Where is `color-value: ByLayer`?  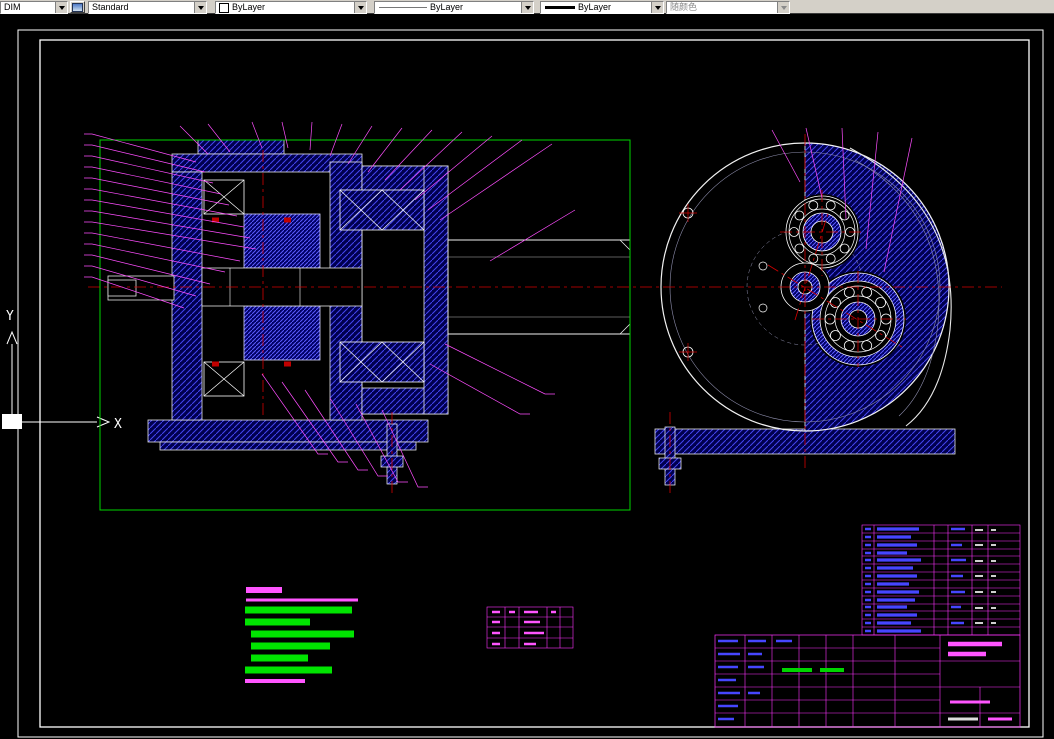 color-value: ByLayer is located at coordinates (249, 7).